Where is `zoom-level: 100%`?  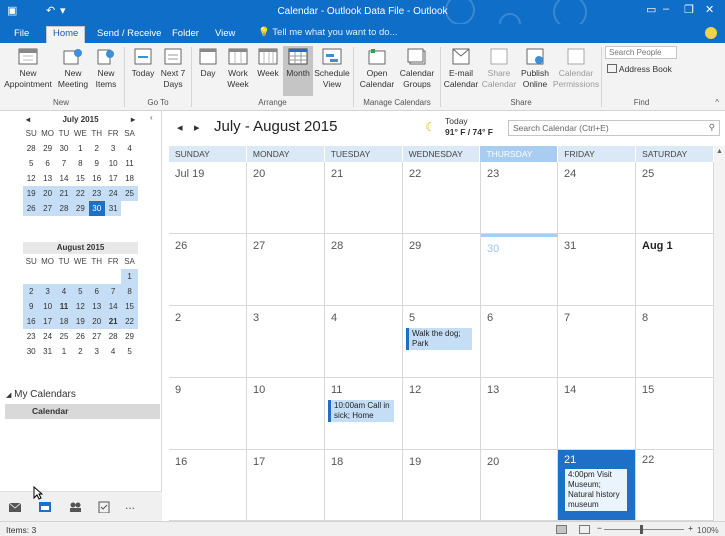 zoom-level: 100% is located at coordinates (708, 530).